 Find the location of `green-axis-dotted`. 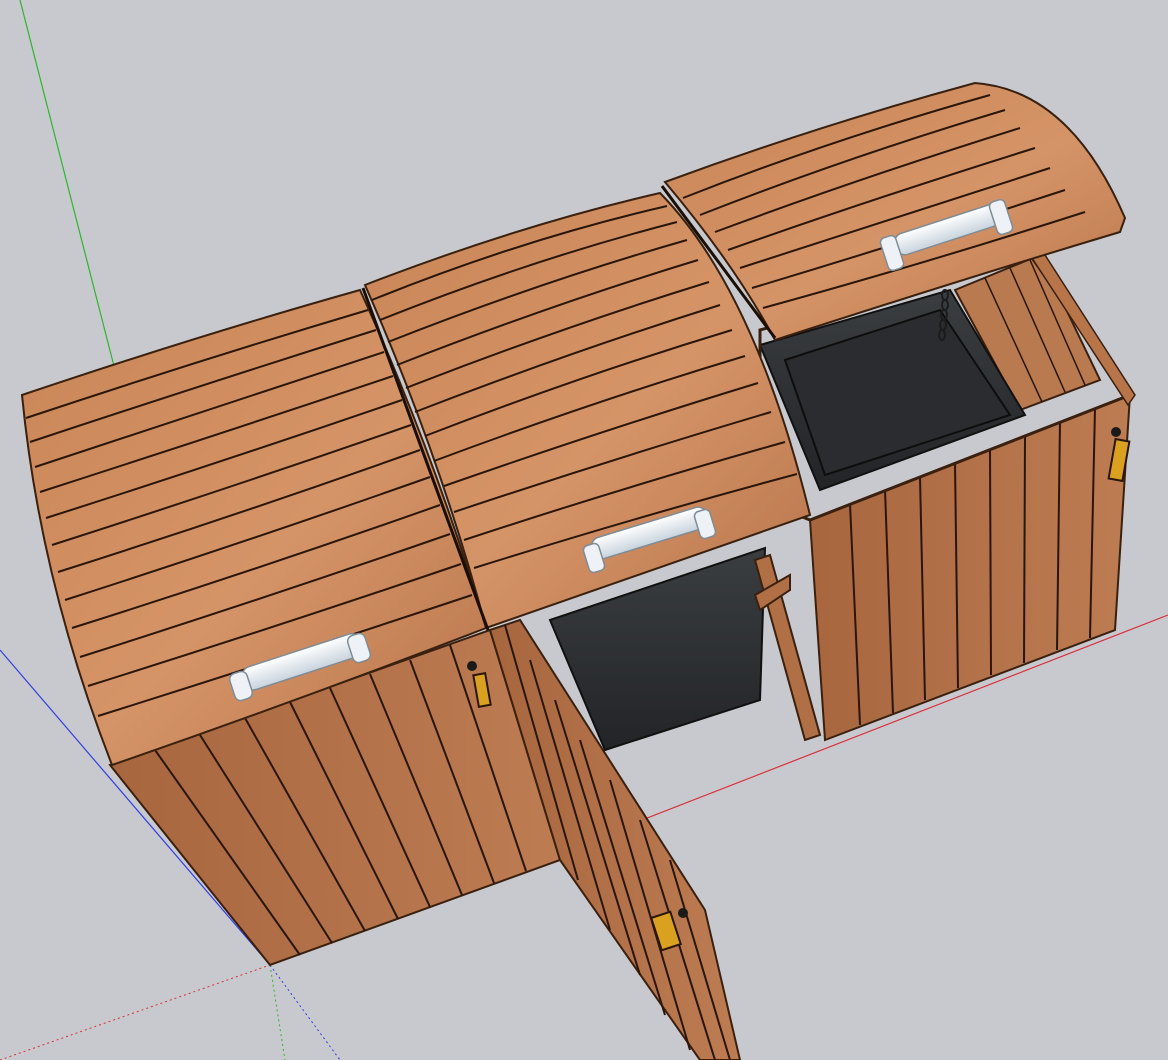

green-axis-dotted is located at coordinates (277, 1012).